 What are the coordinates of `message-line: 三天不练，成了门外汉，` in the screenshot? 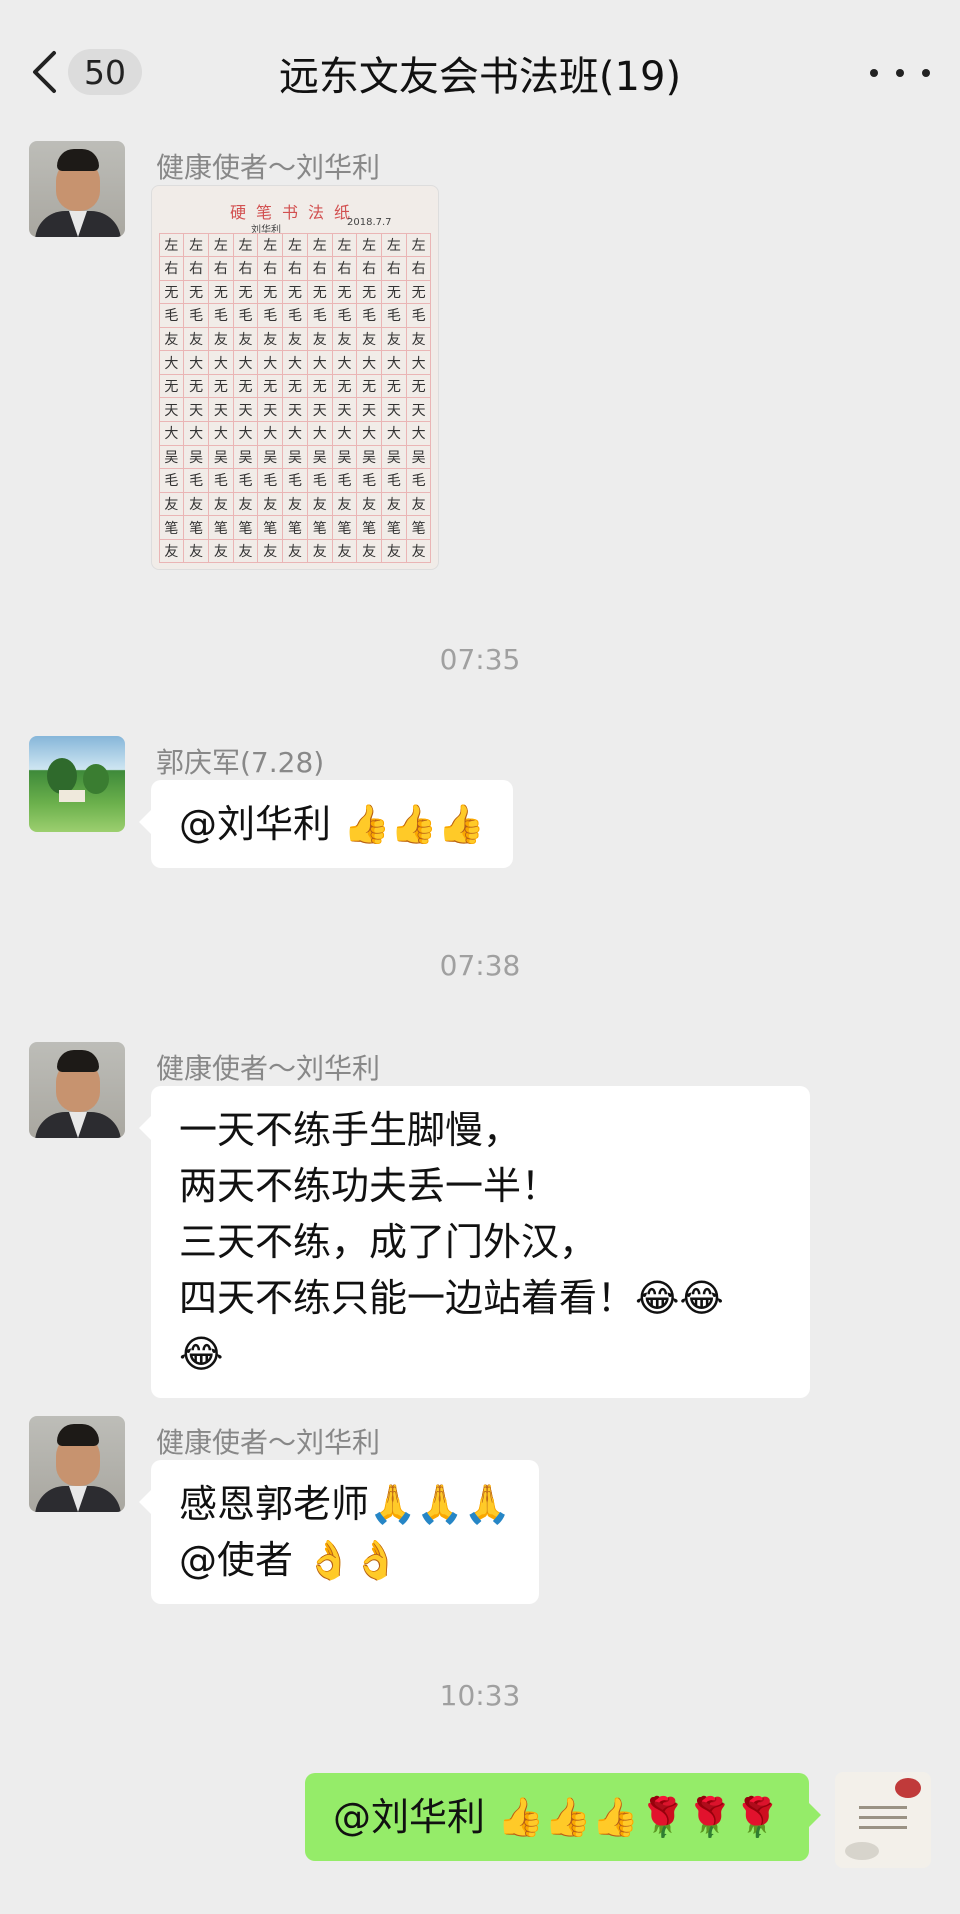 It's located at (388, 1242).